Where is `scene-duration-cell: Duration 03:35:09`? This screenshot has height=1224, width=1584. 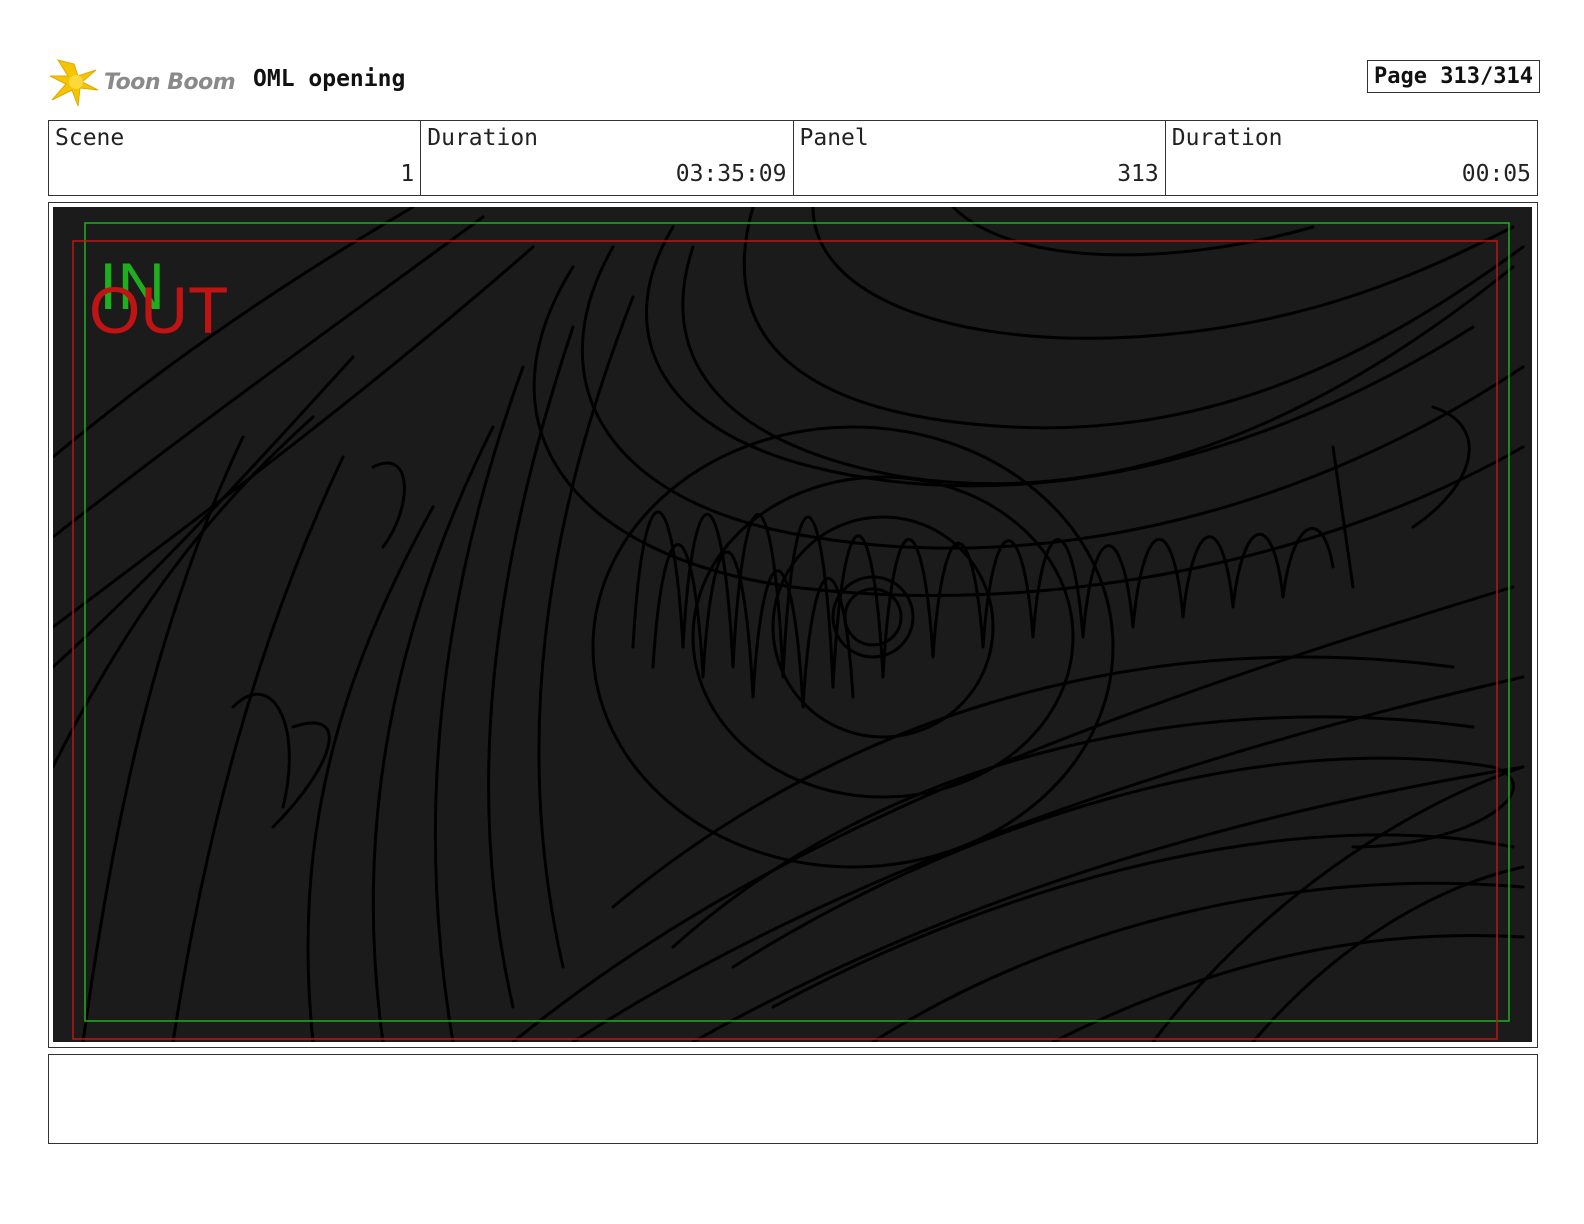 scene-duration-cell: Duration 03:35:09 is located at coordinates (607, 158).